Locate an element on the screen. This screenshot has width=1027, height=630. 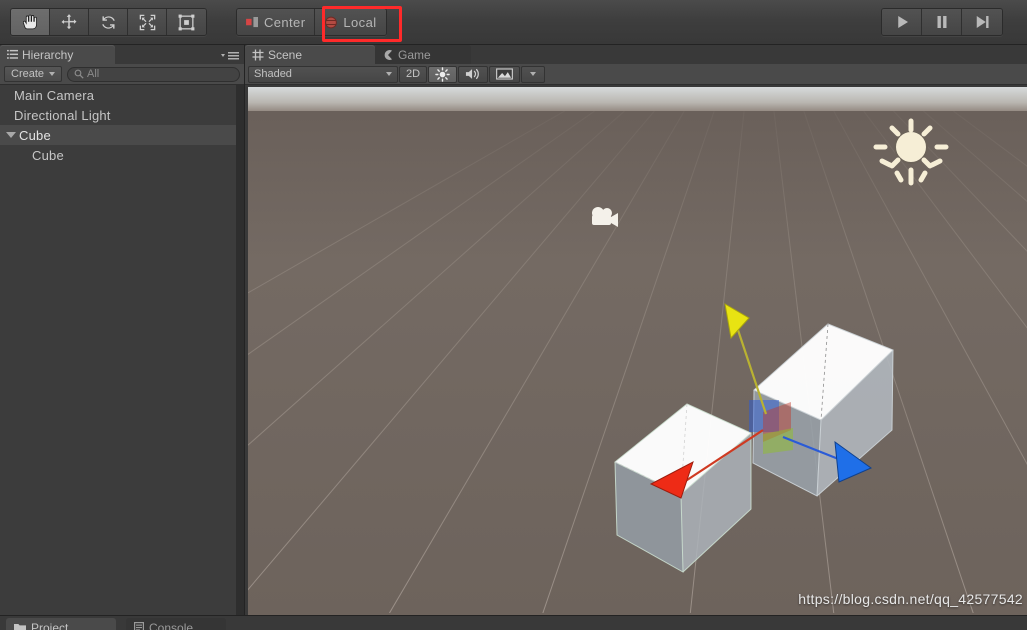
hierarchy-context-menu-button is located at coordinates (230, 58).